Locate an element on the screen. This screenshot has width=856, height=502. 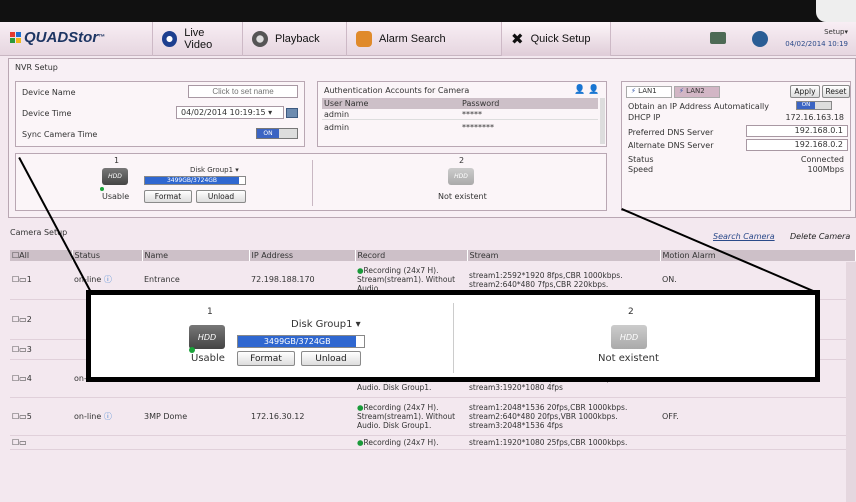
logo-squares-icon is located at coordinates (15, 37).